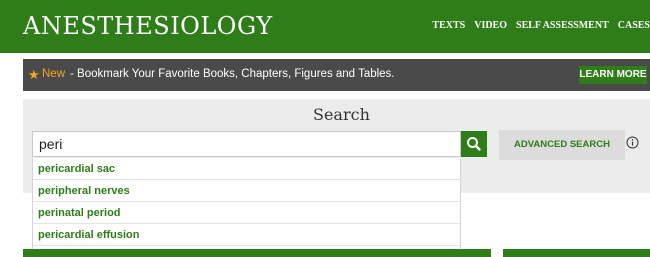 The height and width of the screenshot is (257, 650). I want to click on nav-video: VIDEO, so click(490, 25).